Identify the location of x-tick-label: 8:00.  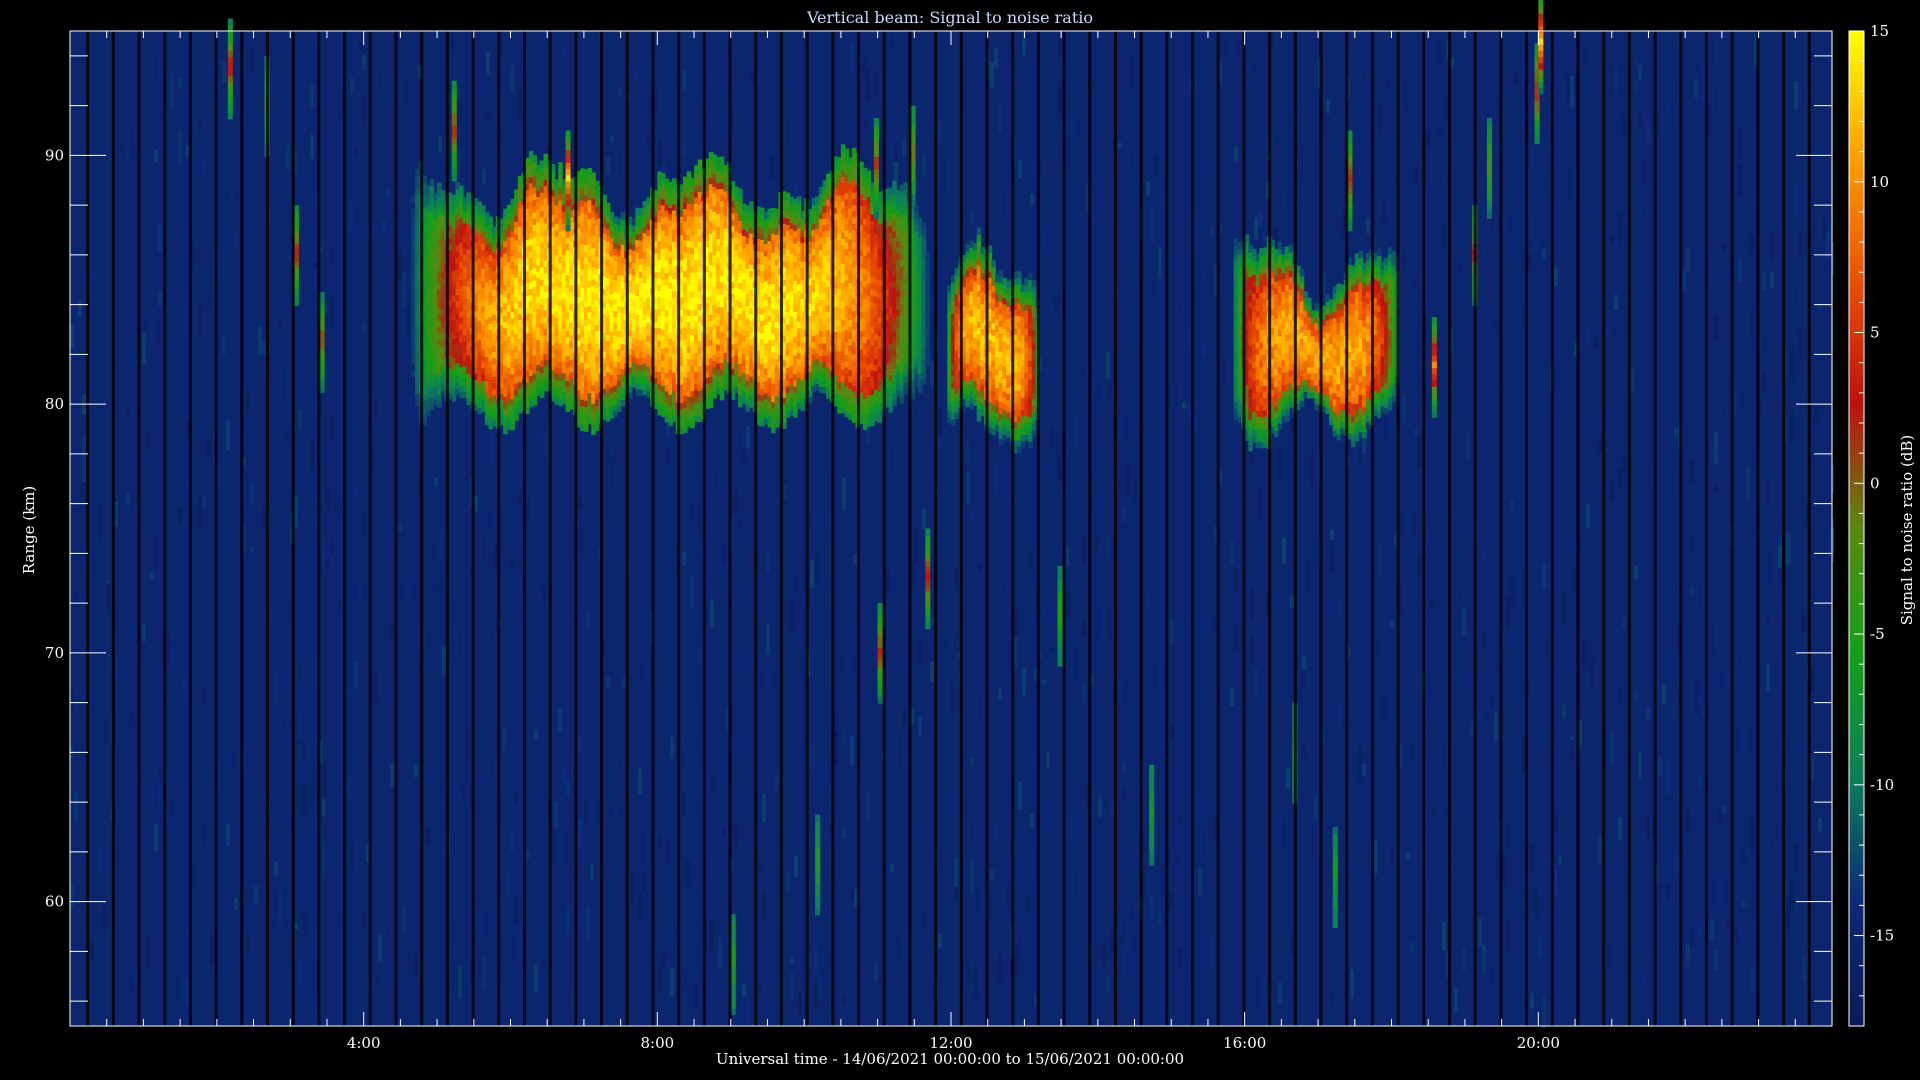
(657, 1043).